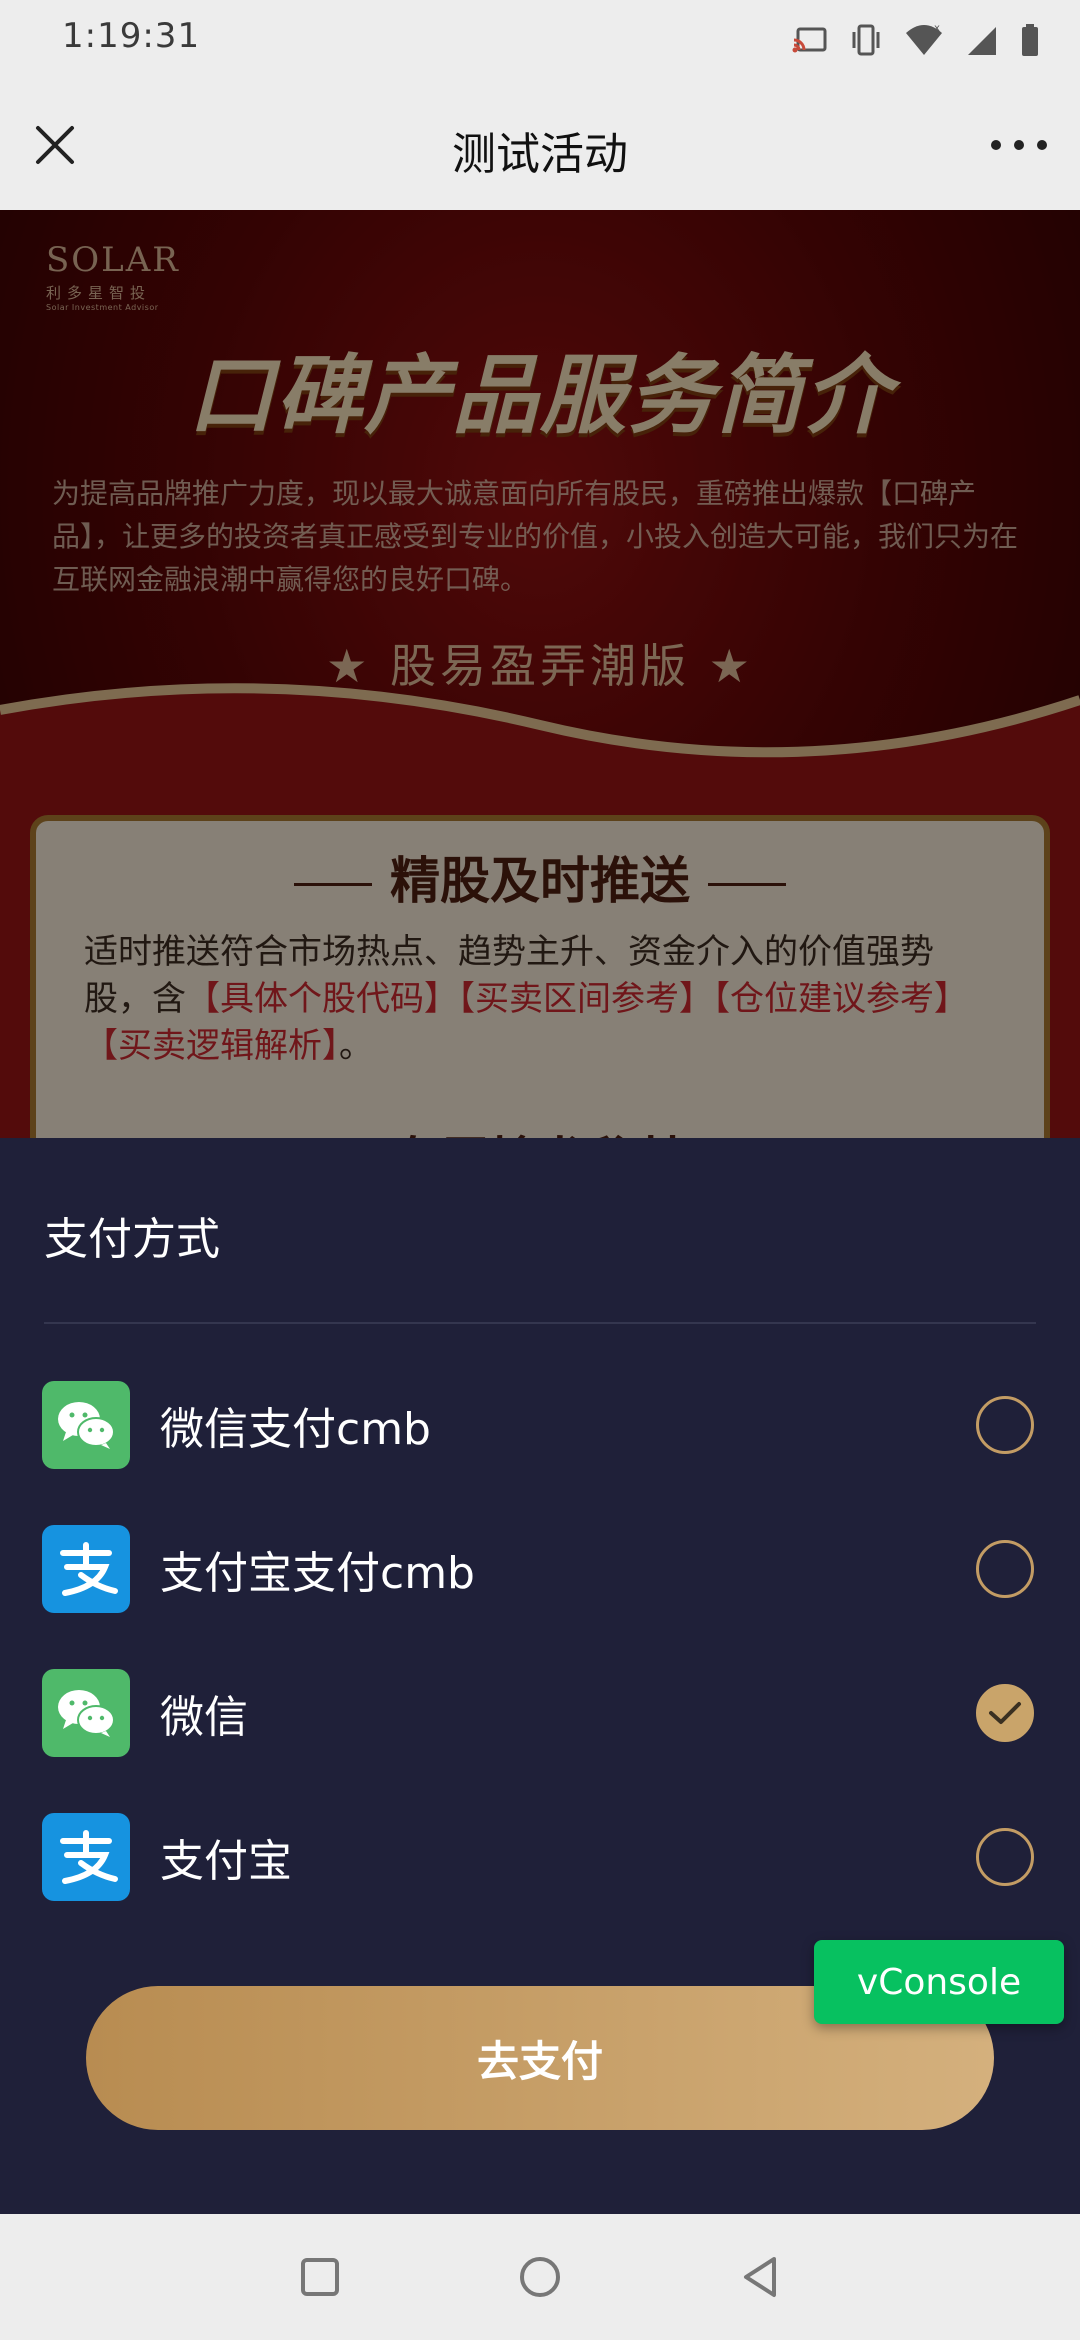 This screenshot has height=2340, width=1080. What do you see at coordinates (131, 36) in the screenshot?
I see `status-time: 1:19:31` at bounding box center [131, 36].